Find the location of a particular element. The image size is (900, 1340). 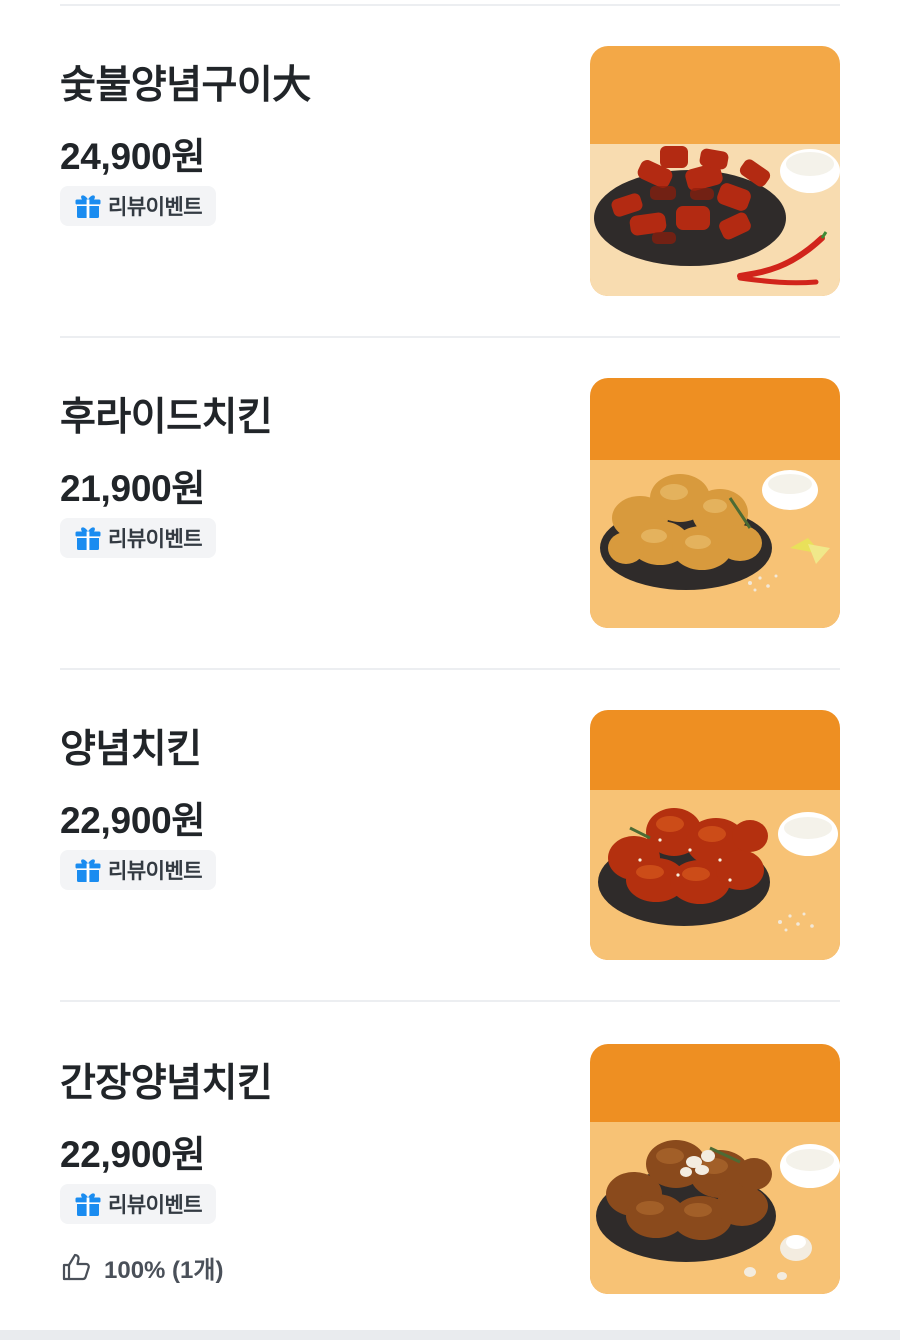

soy-garlic-chicken-photo is located at coordinates (715, 1169).